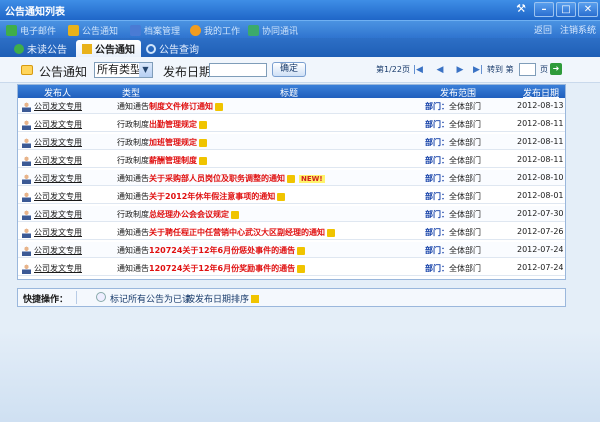 Image resolution: width=600 pixels, height=422 pixels. Describe the element at coordinates (291, 160) in the screenshot. I see `table-row: 公司发文专用 行政制度 薪酬管理制度 部门：全体部门 2012-08-11` at that location.